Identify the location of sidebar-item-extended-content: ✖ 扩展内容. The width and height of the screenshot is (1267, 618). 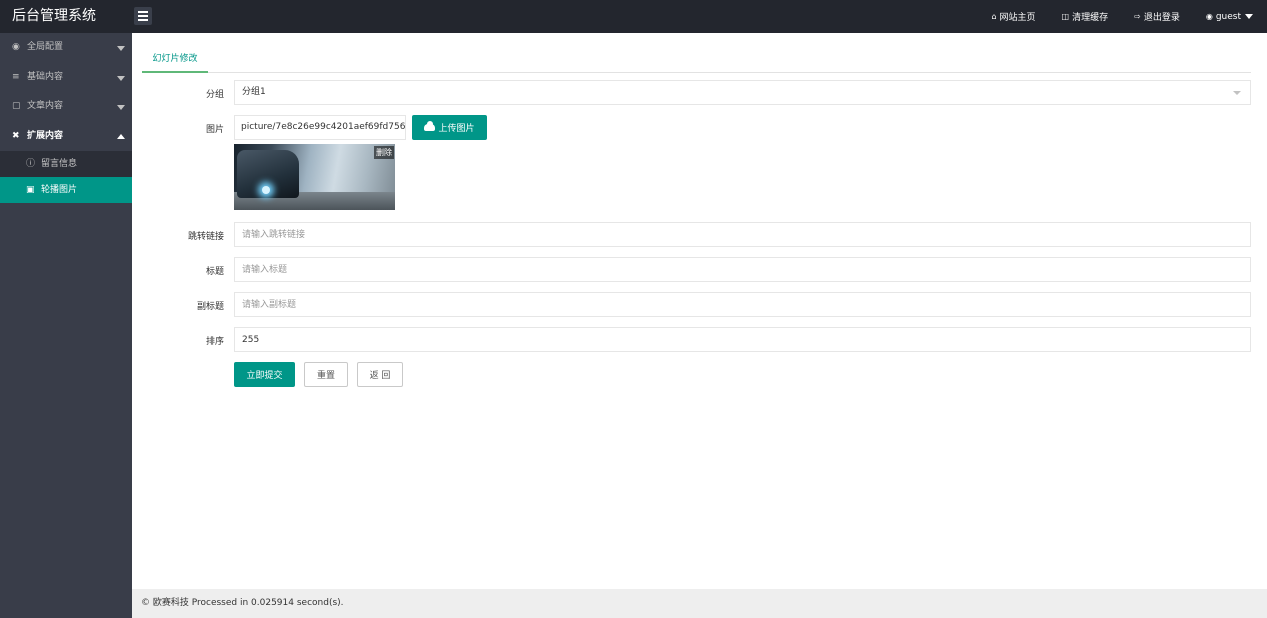
(66, 137).